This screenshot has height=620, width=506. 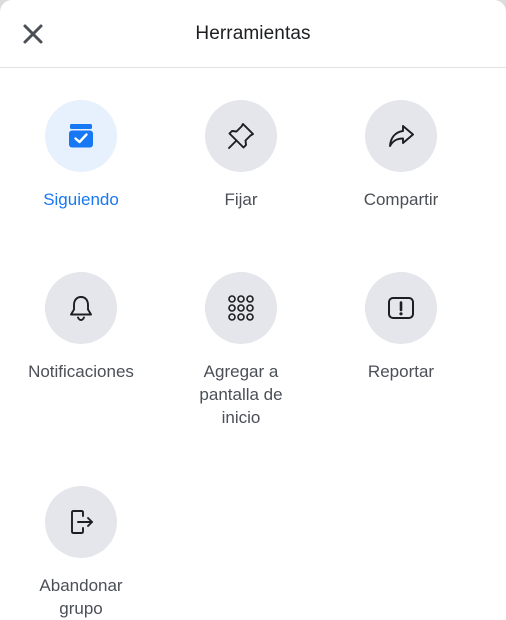 I want to click on sheet-header: Herramientas, so click(x=253, y=34).